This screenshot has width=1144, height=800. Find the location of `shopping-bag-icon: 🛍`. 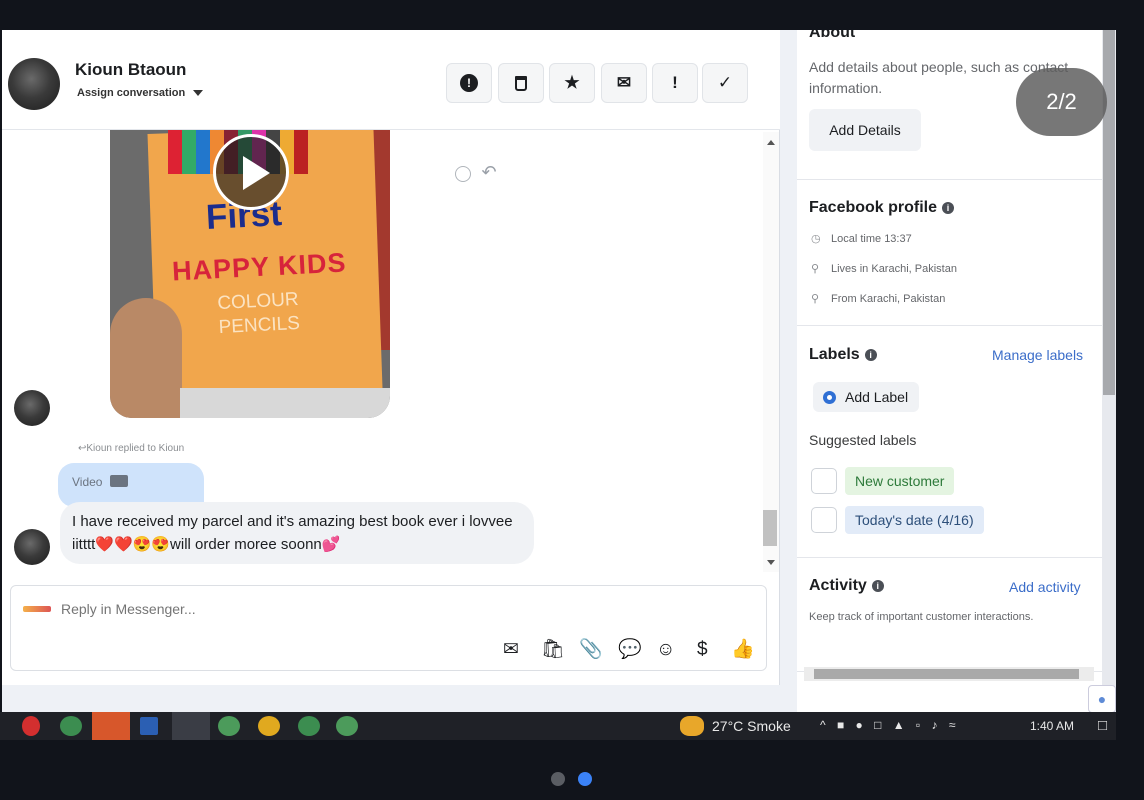

shopping-bag-icon: 🛍 is located at coordinates (553, 650).